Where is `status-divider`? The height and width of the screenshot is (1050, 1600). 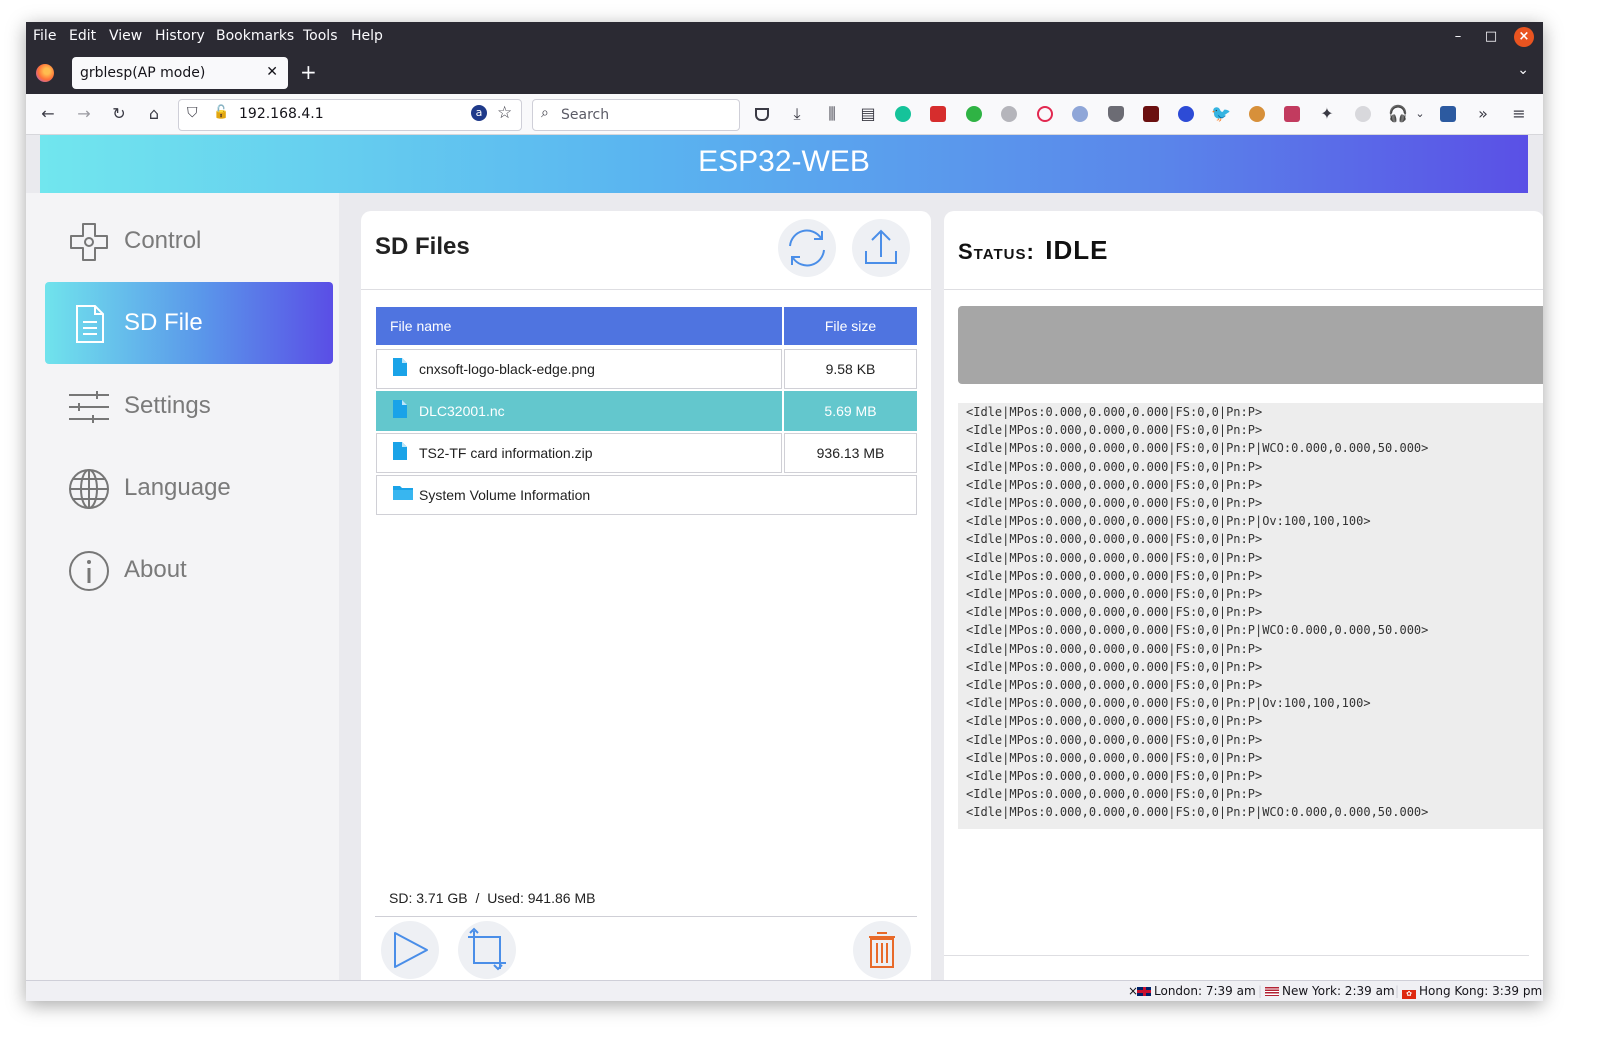
status-divider is located at coordinates (1243, 289).